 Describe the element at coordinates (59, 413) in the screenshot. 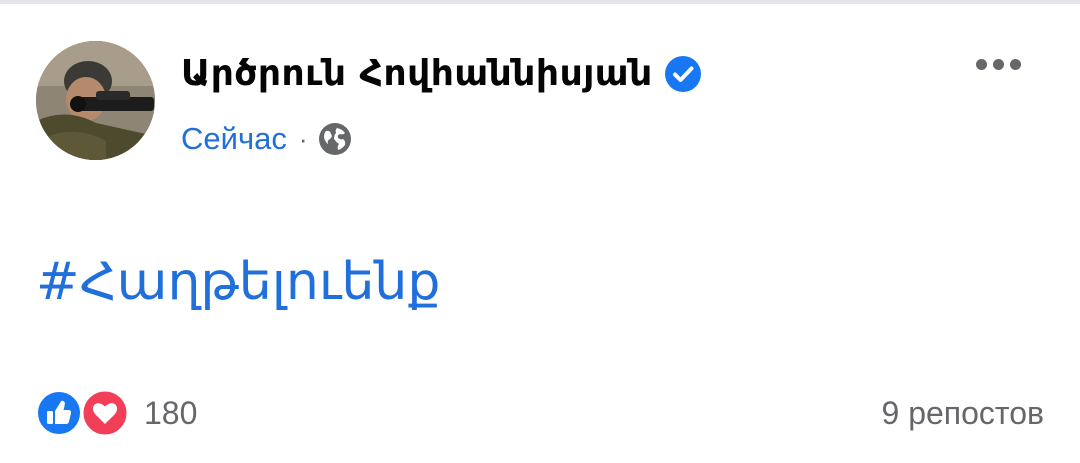

I see `like-icon` at that location.